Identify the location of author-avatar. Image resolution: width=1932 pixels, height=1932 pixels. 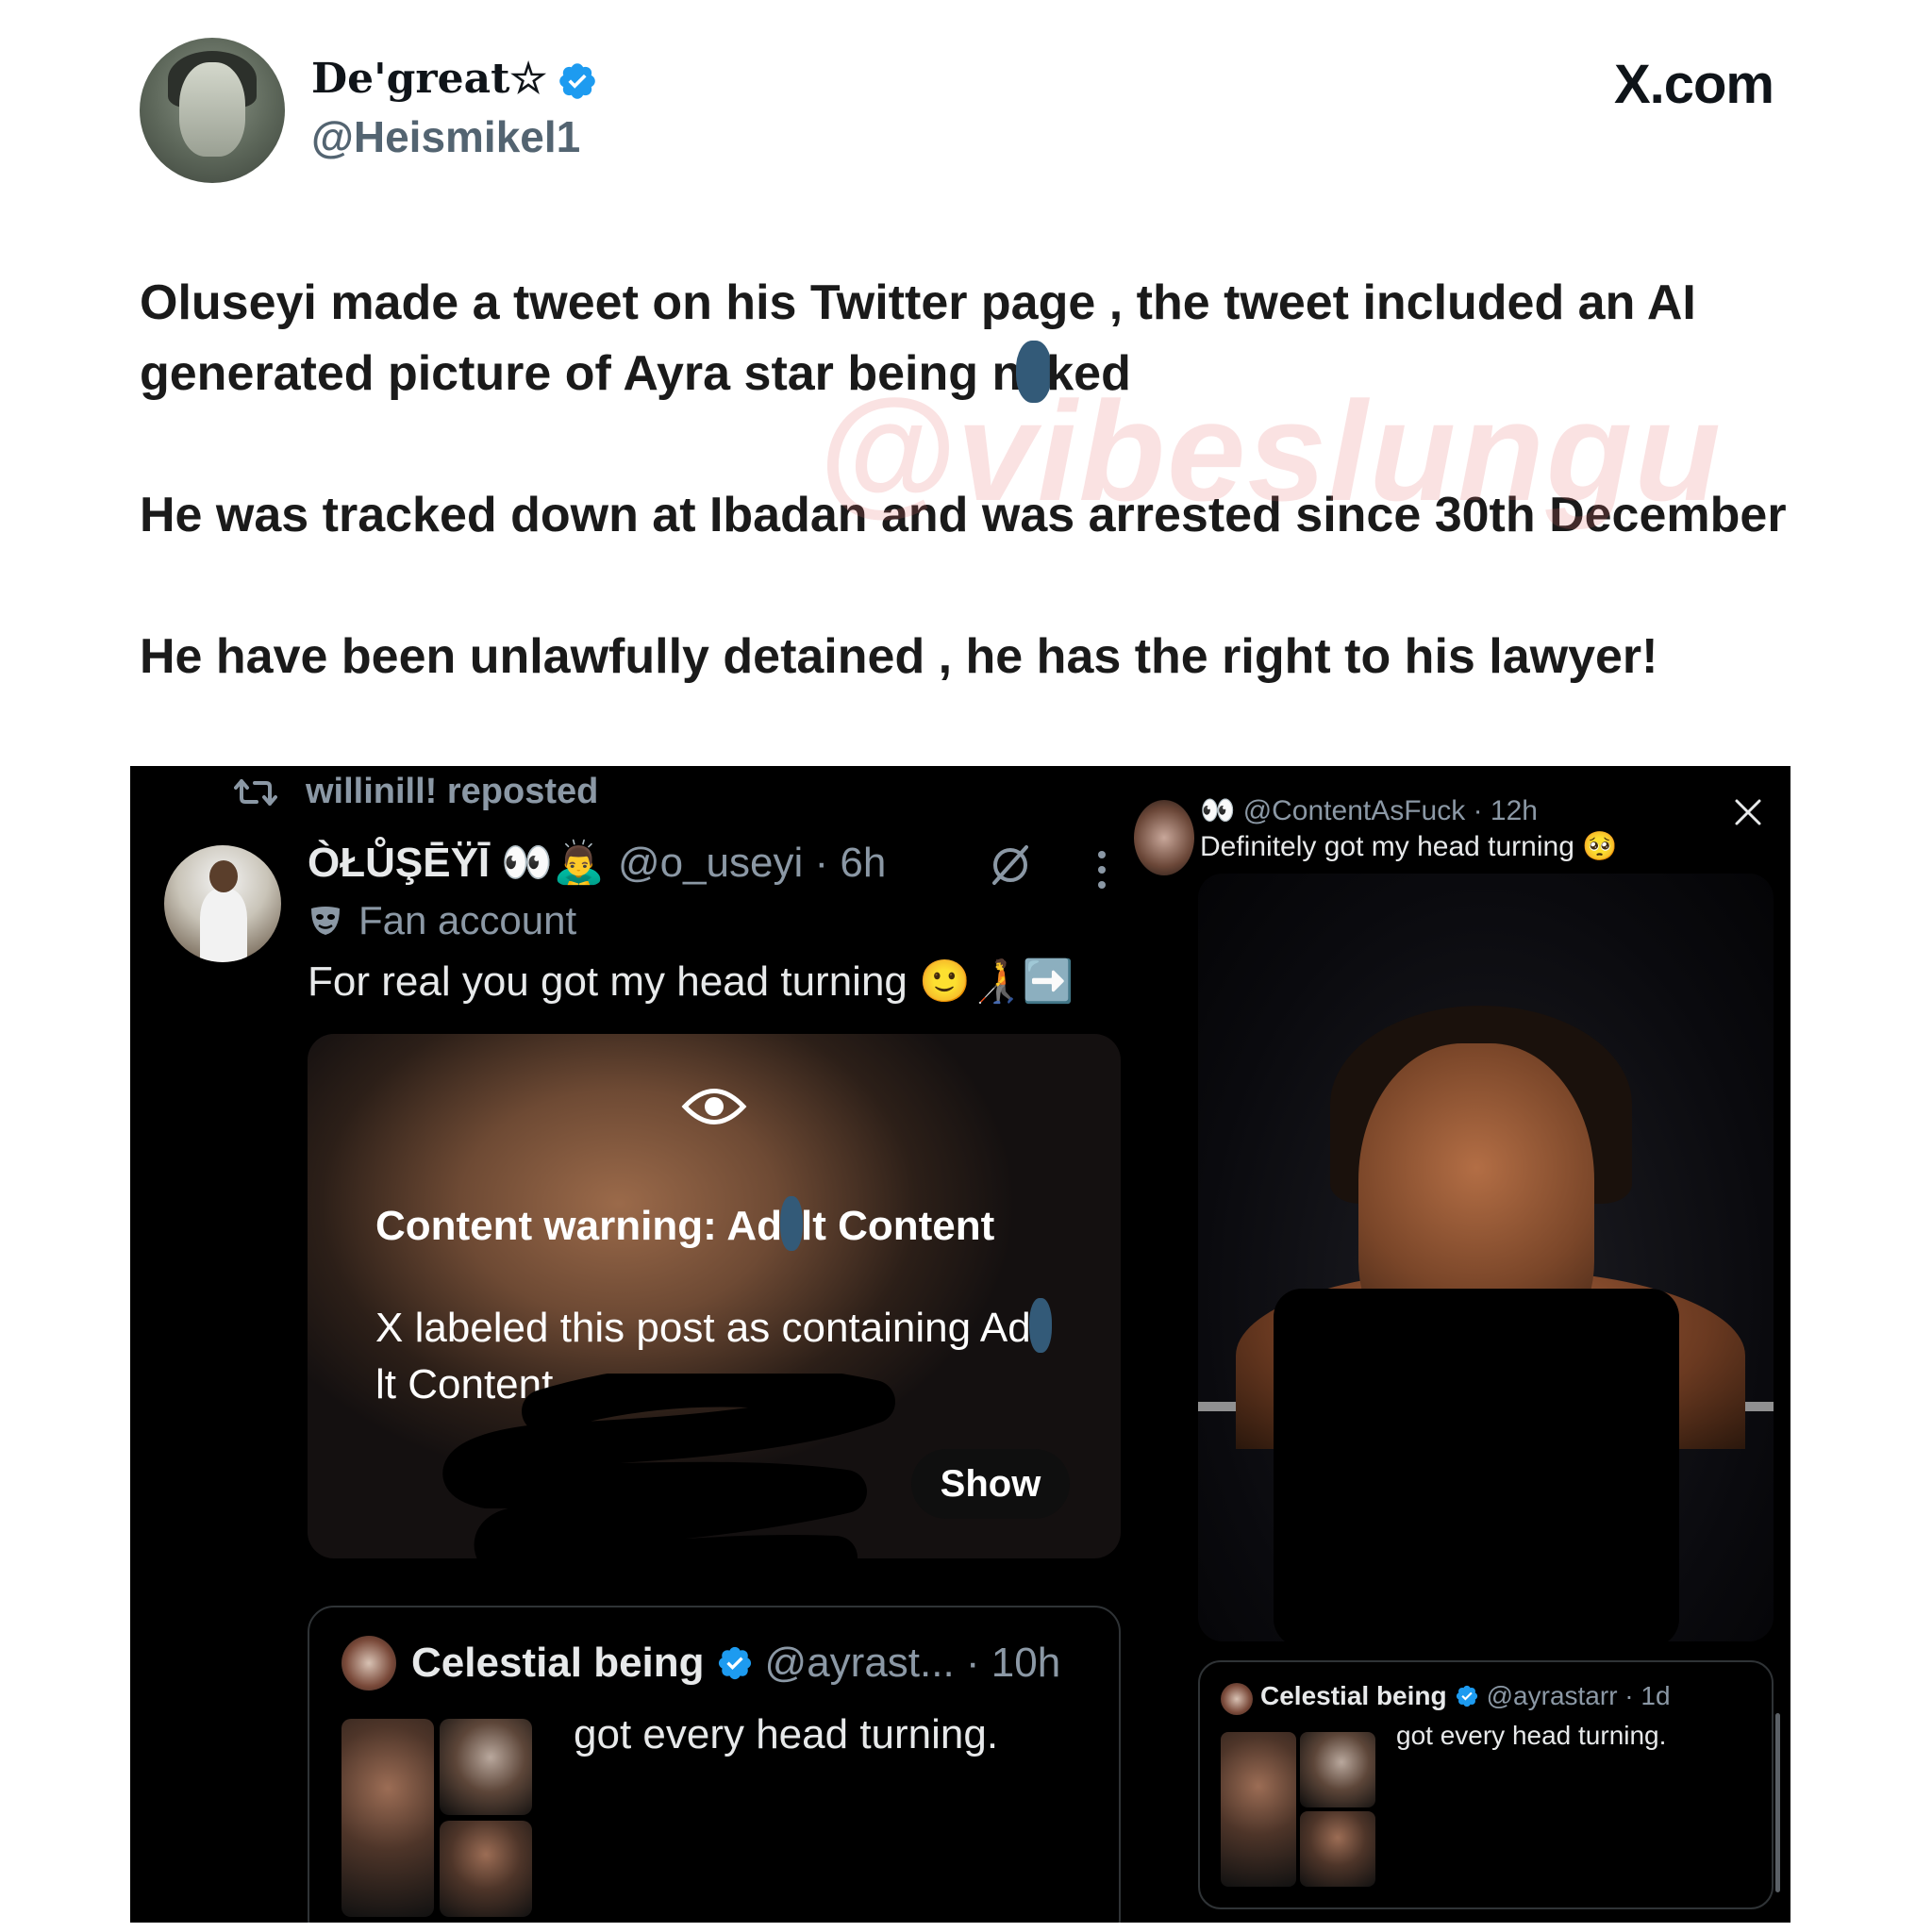
(213, 111).